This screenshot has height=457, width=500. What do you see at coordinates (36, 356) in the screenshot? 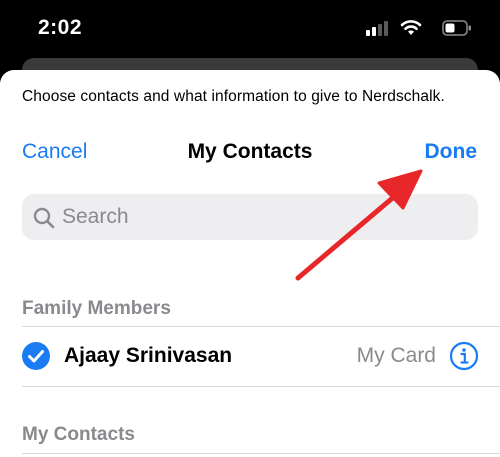
I see `checkmark-icon` at bounding box center [36, 356].